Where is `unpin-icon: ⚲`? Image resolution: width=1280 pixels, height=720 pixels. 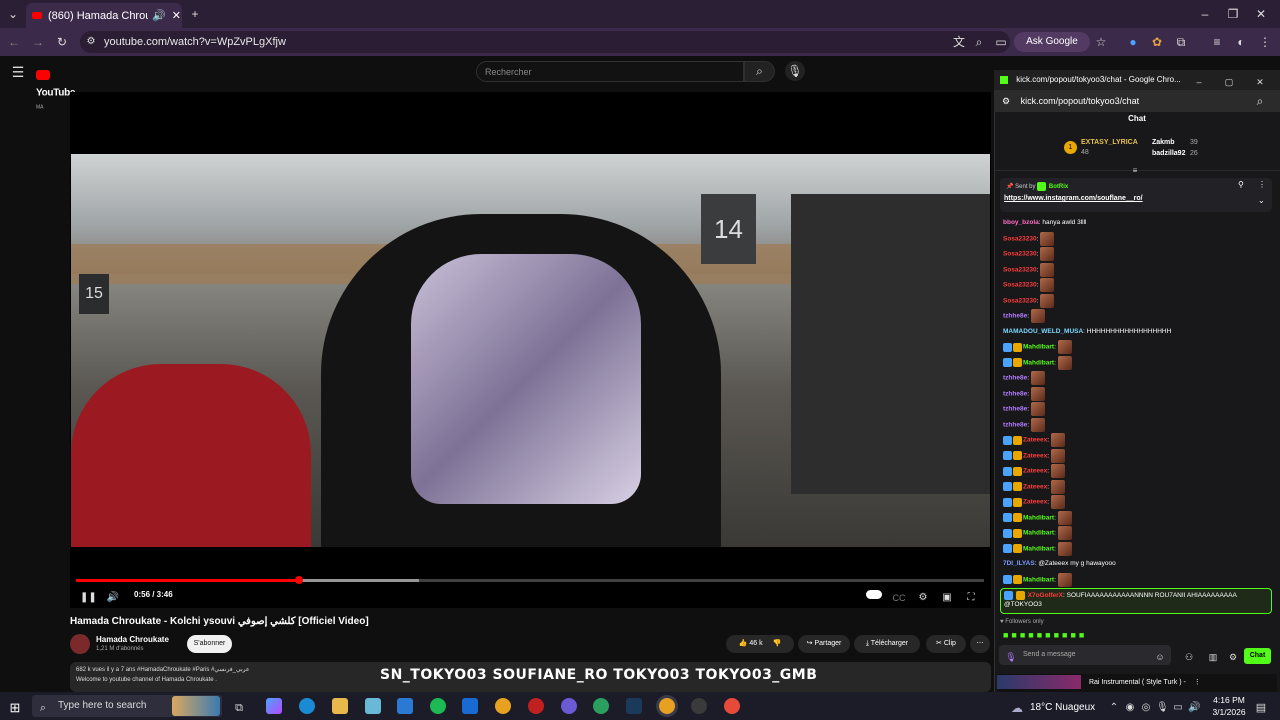
unpin-icon: ⚲ is located at coordinates (1241, 184).